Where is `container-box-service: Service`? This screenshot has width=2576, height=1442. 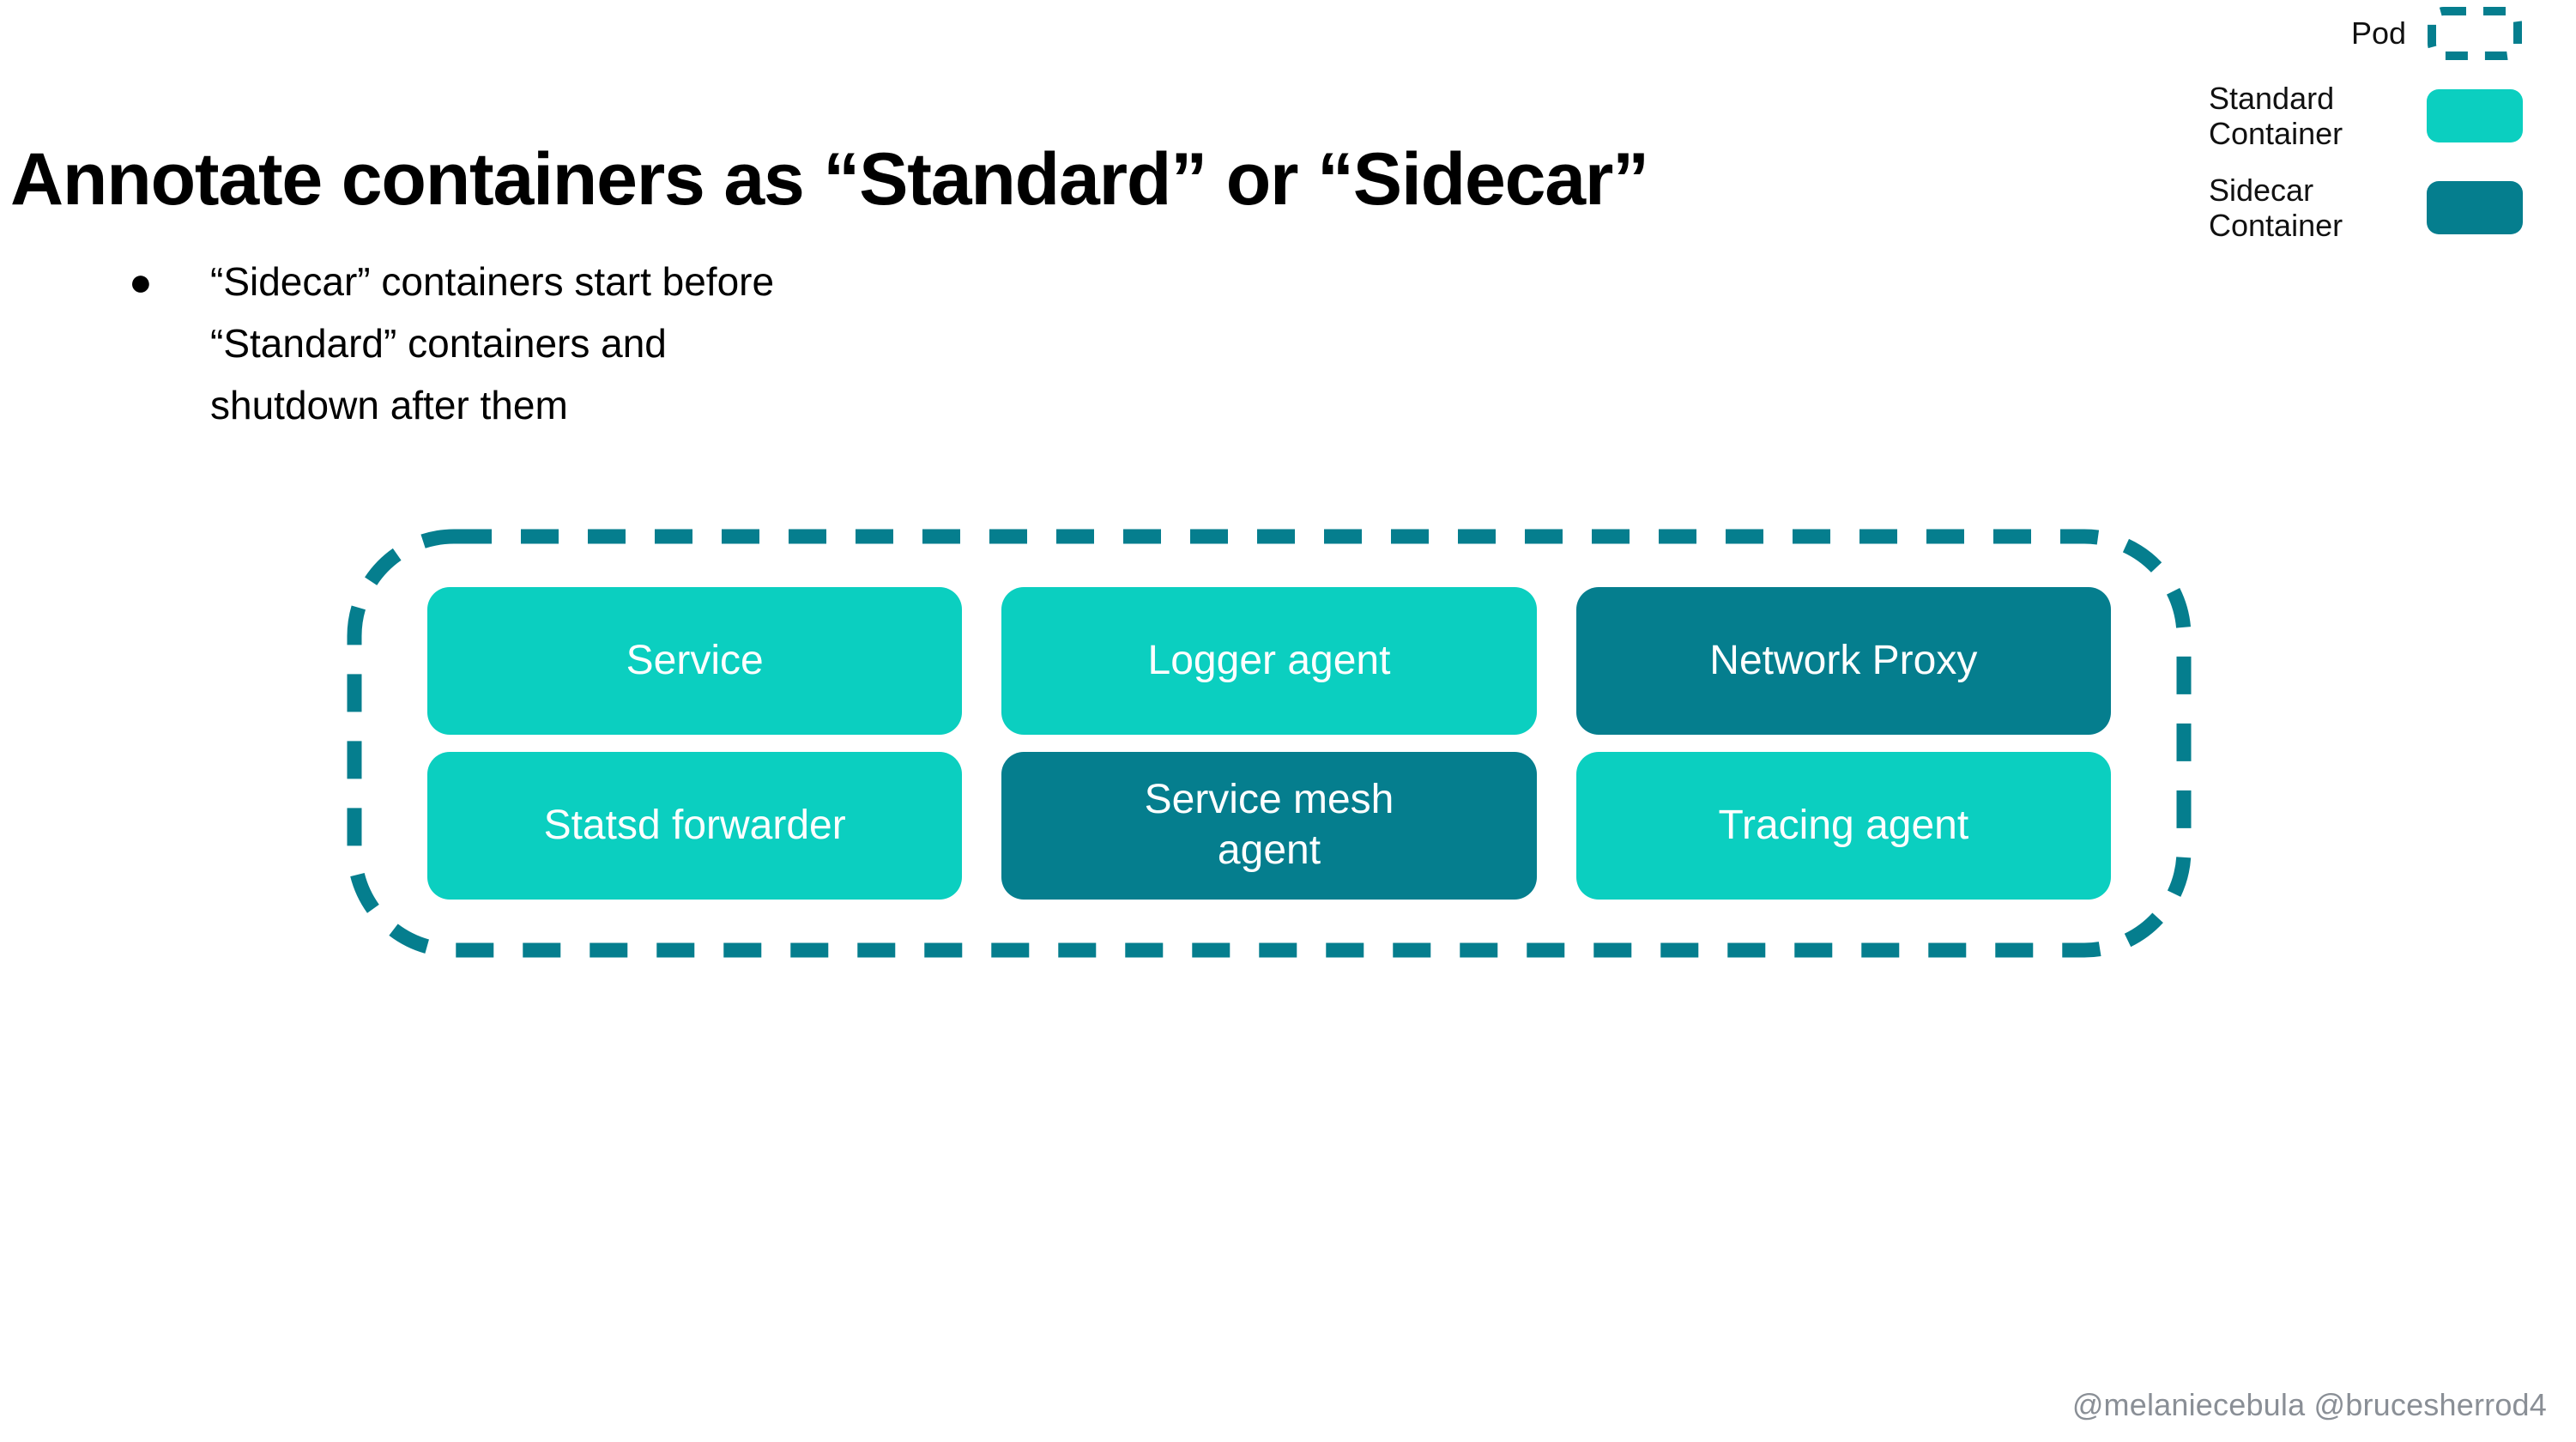 container-box-service: Service is located at coordinates (695, 661).